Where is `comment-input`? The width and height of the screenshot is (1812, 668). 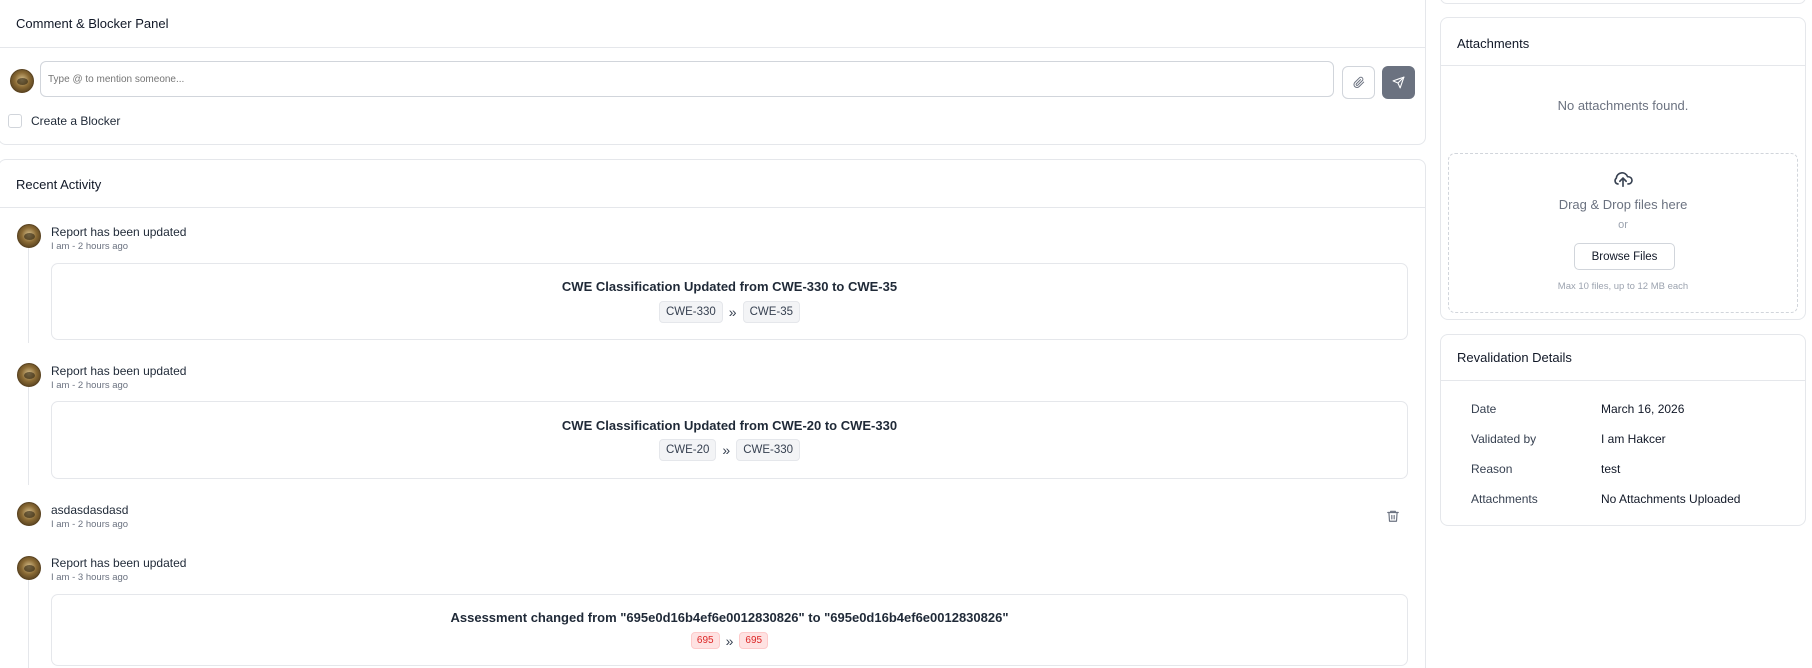
comment-input is located at coordinates (687, 79).